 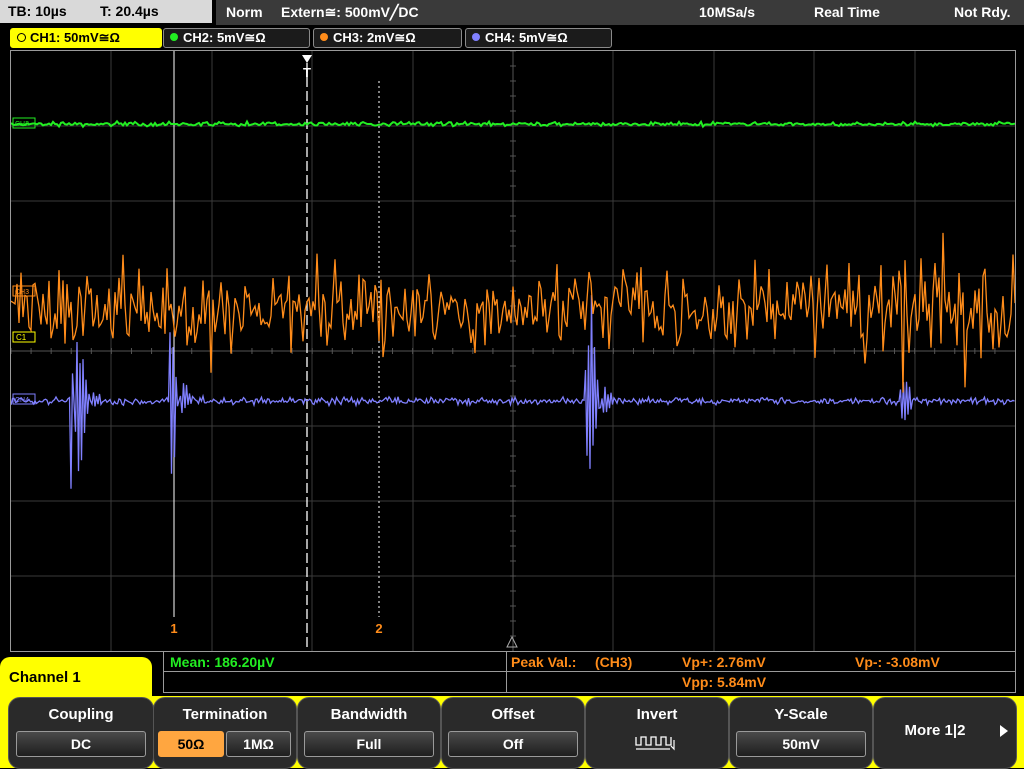 I want to click on trigger-mode: Norm, so click(x=244, y=12).